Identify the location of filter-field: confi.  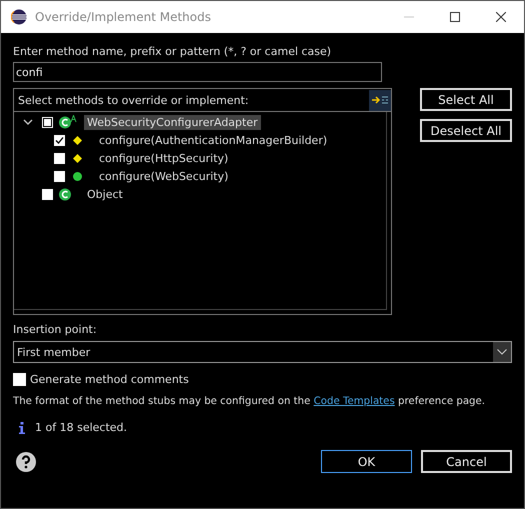
(197, 72).